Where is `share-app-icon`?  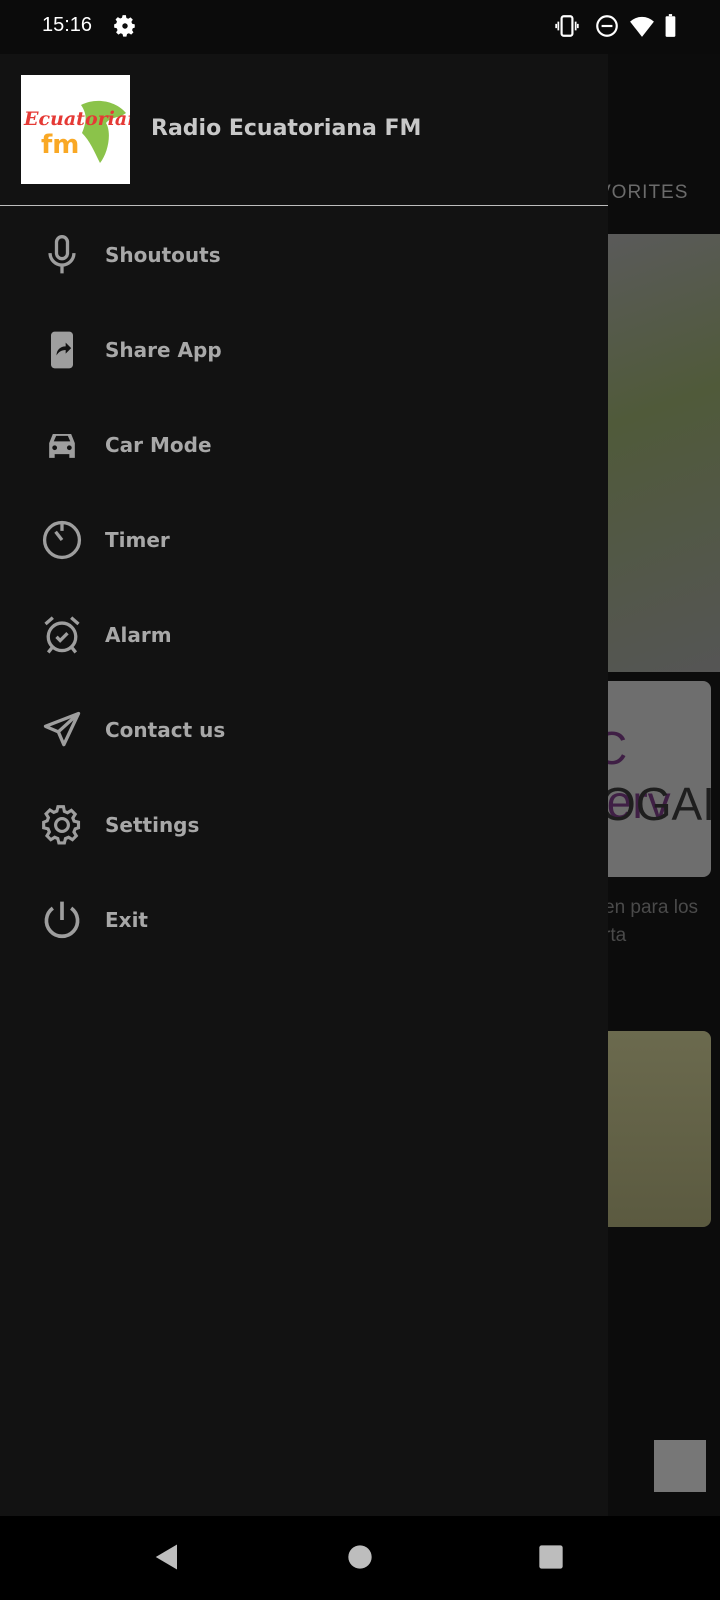 share-app-icon is located at coordinates (62, 349).